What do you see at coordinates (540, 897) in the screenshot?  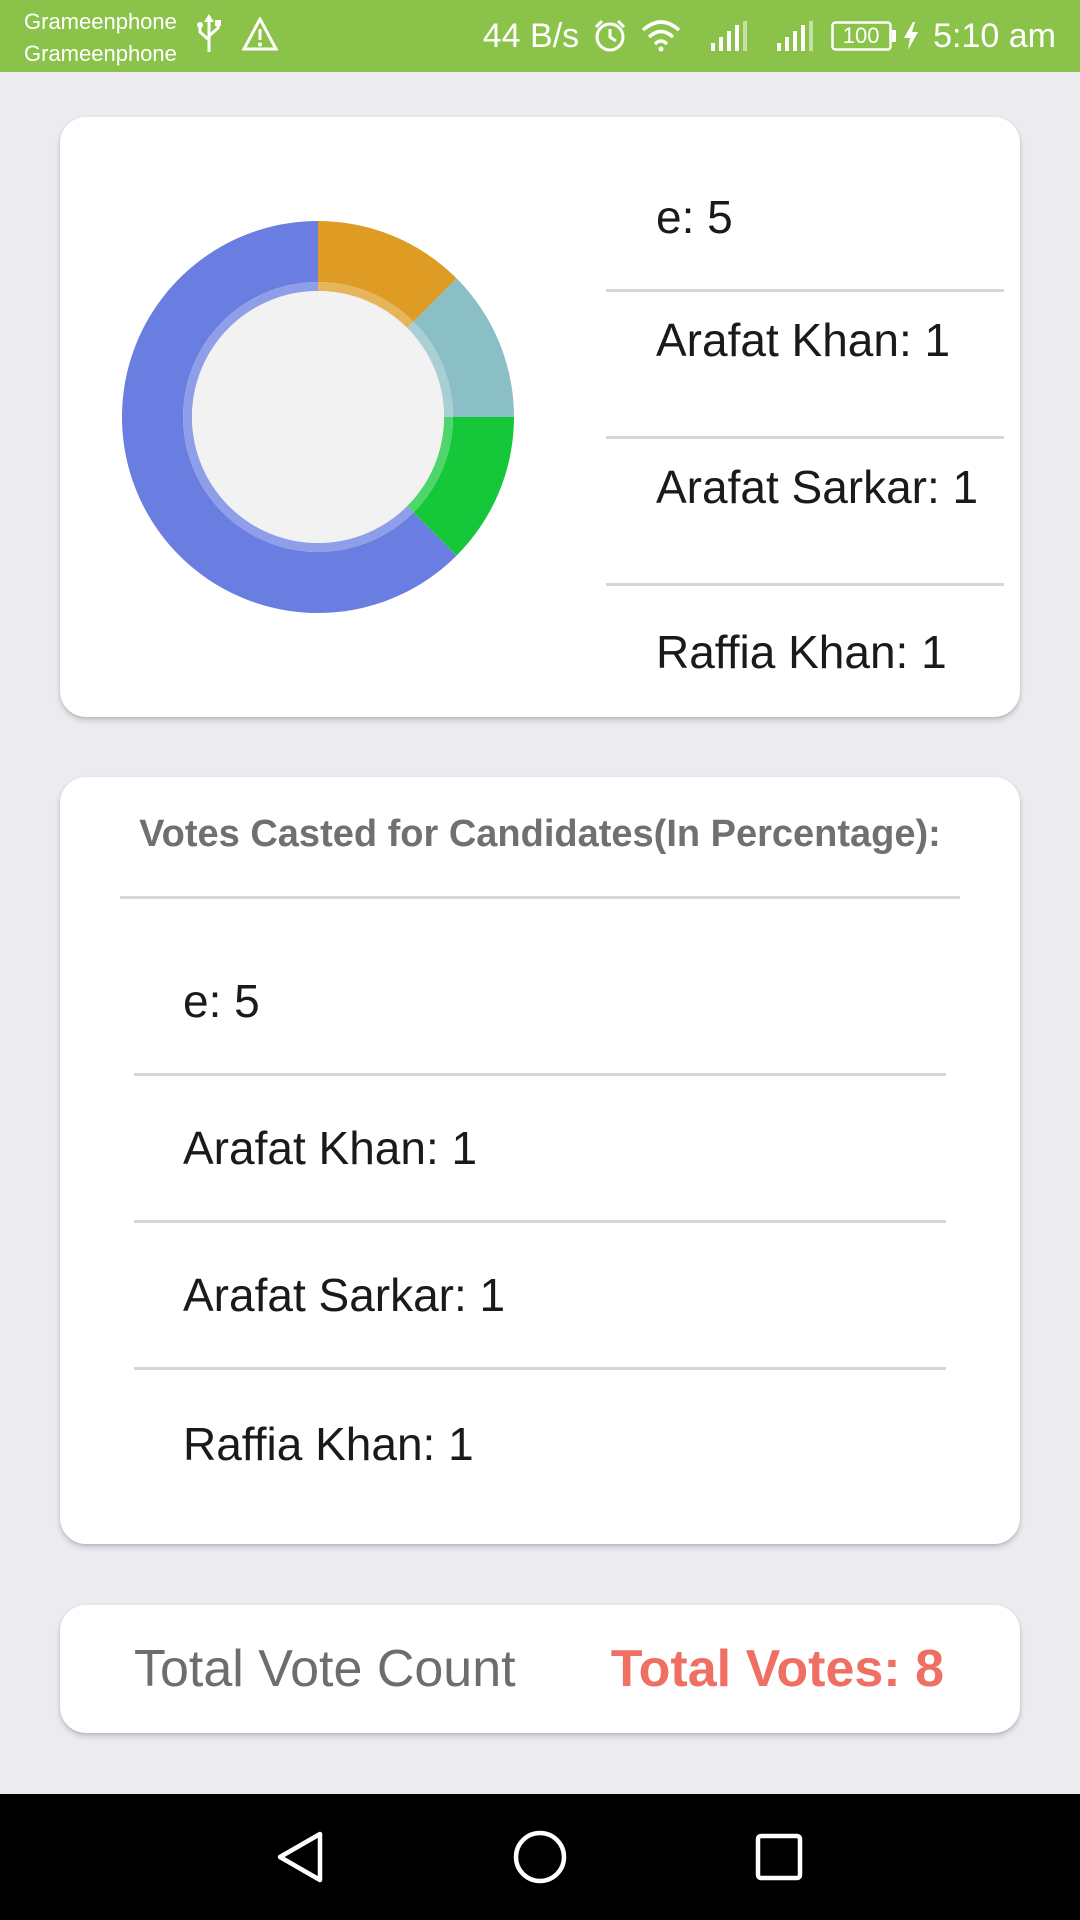 I see `divider` at bounding box center [540, 897].